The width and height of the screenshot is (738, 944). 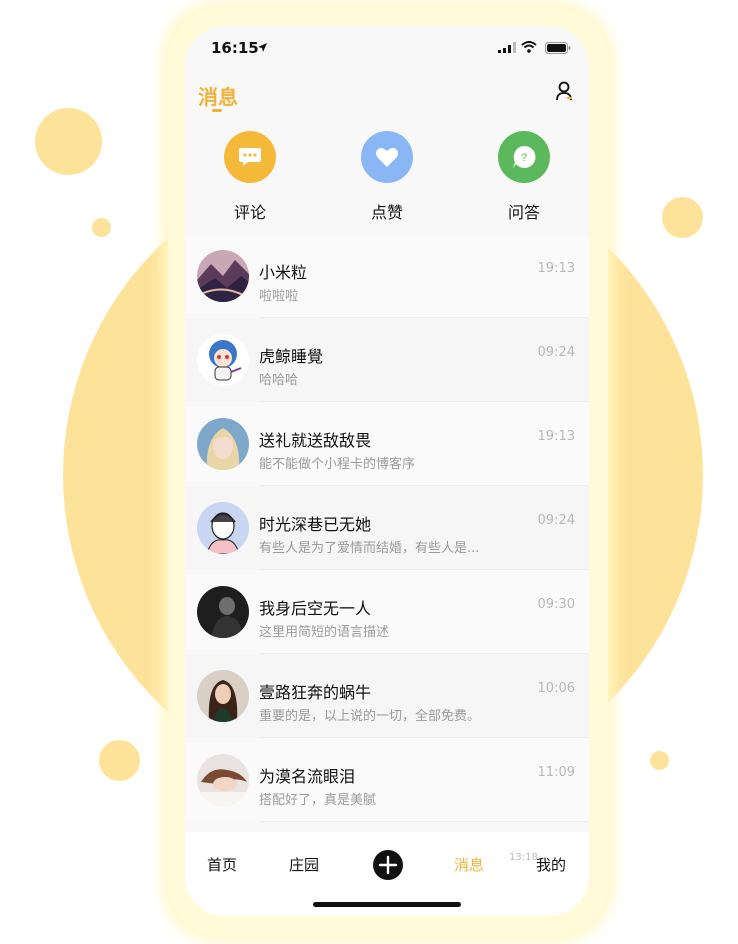 What do you see at coordinates (551, 864) in the screenshot?
I see `tab-mine: 我的` at bounding box center [551, 864].